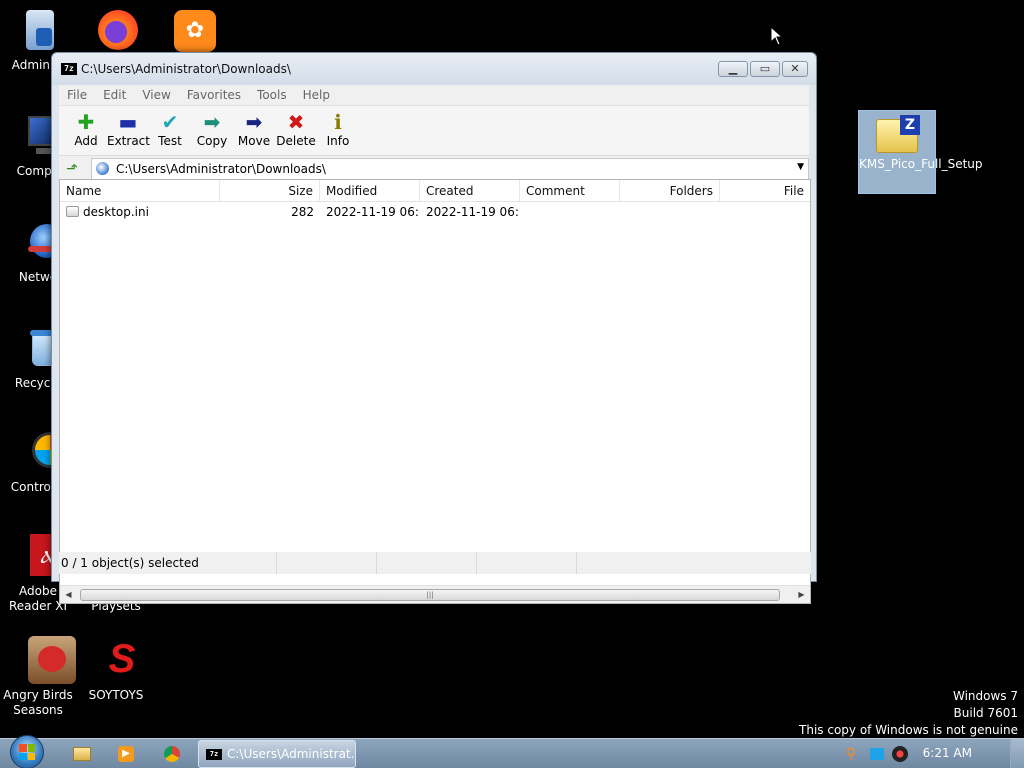 The height and width of the screenshot is (768, 1024). Describe the element at coordinates (338, 141) in the screenshot. I see `info-button-label: Info` at that location.